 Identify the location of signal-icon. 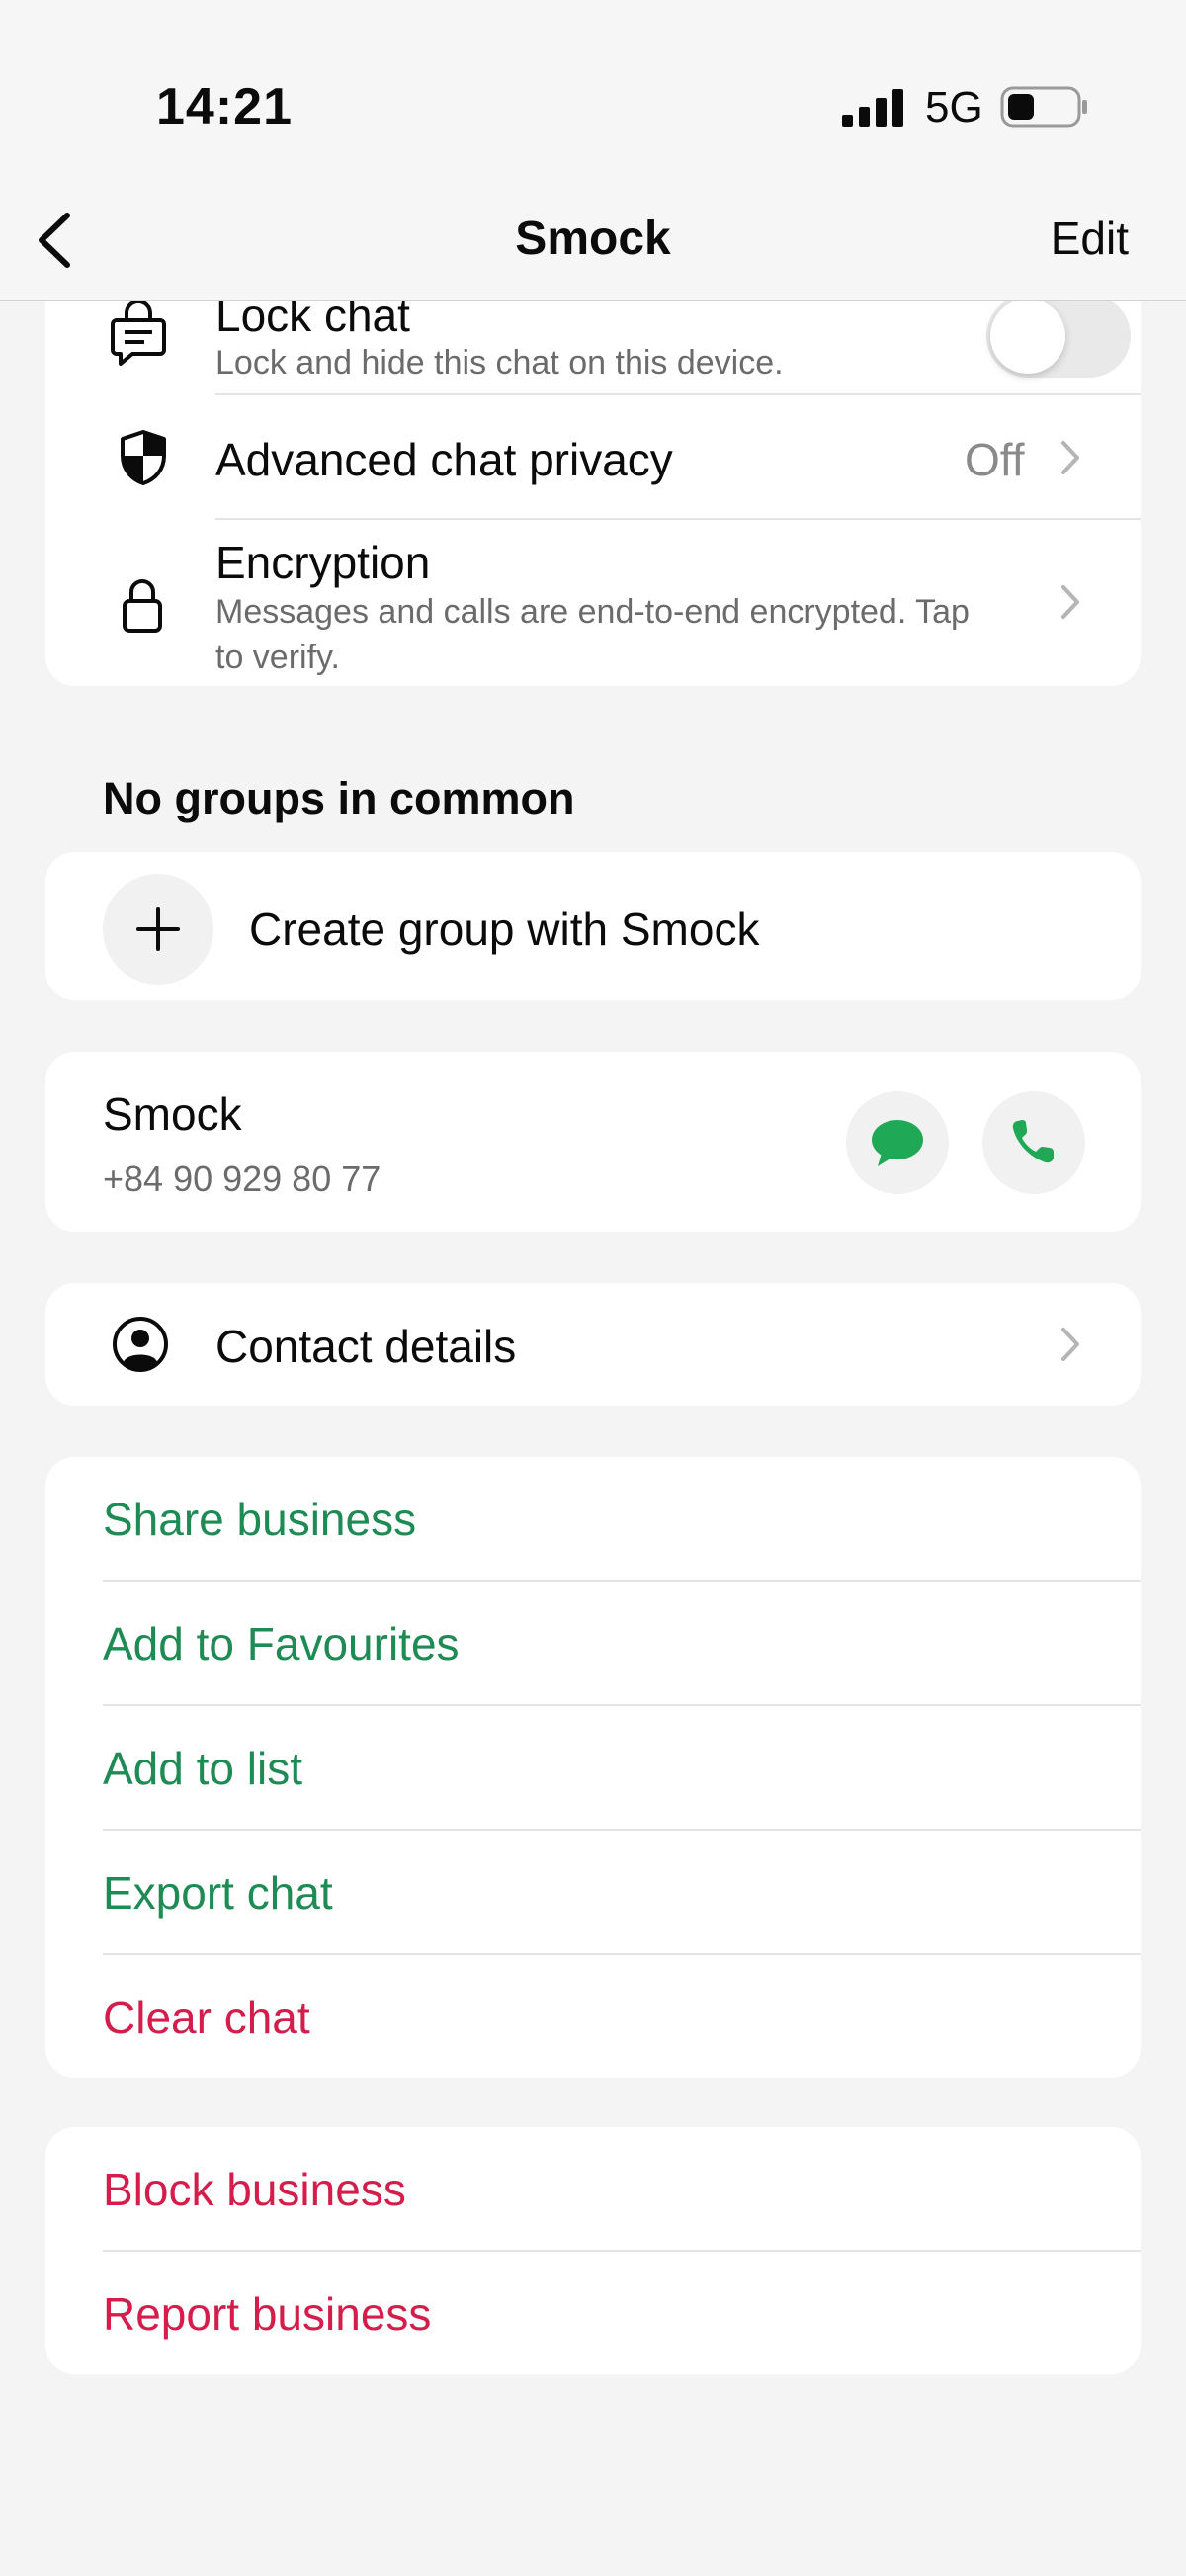
(872, 108).